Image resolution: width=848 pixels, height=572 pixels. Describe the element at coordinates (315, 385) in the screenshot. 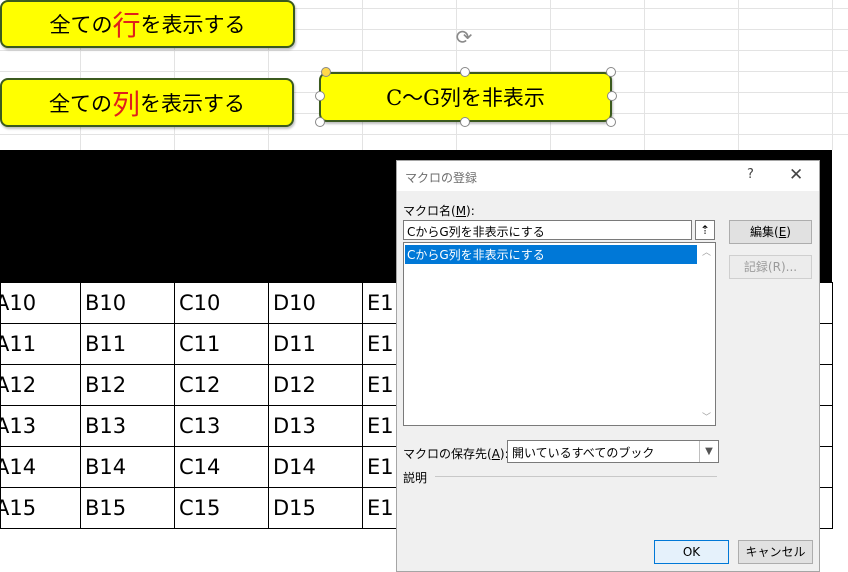

I see `cell: D12` at that location.